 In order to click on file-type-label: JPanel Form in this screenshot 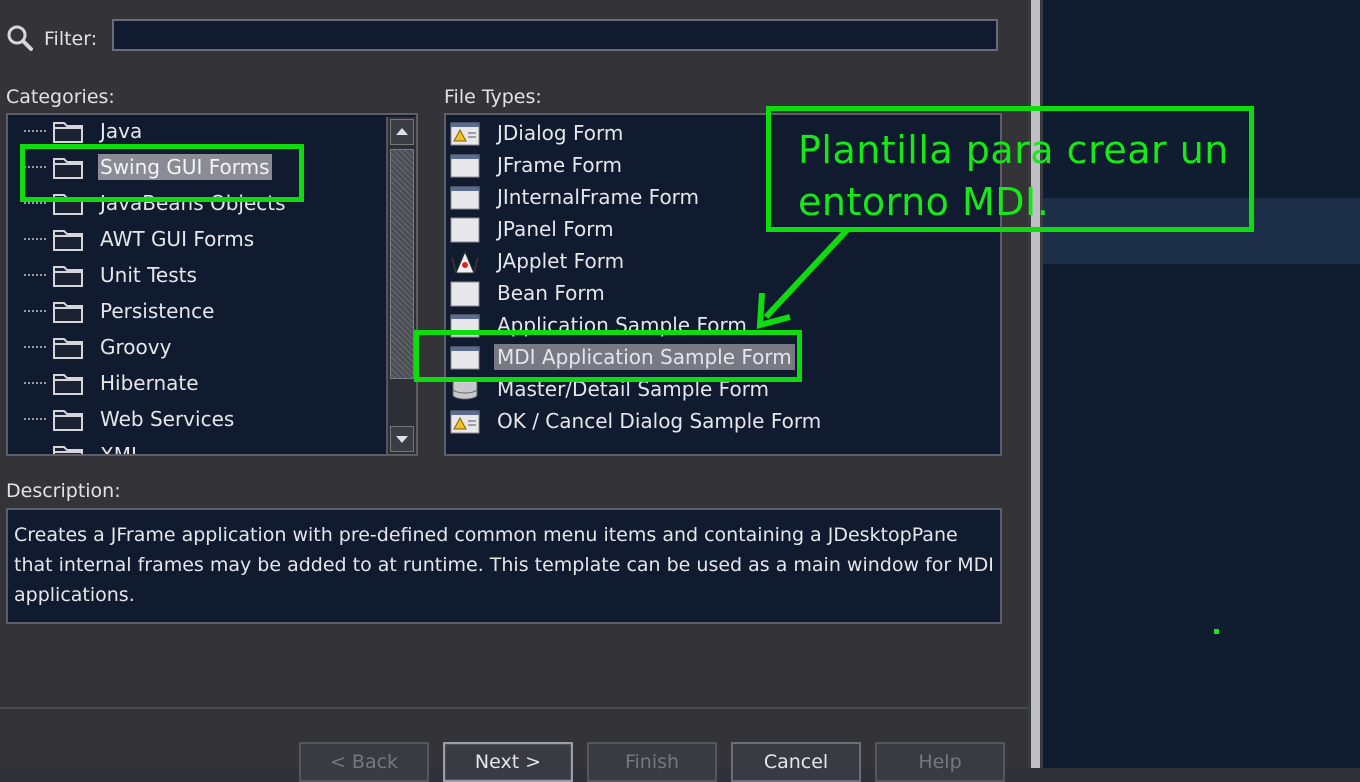, I will do `click(555, 229)`.